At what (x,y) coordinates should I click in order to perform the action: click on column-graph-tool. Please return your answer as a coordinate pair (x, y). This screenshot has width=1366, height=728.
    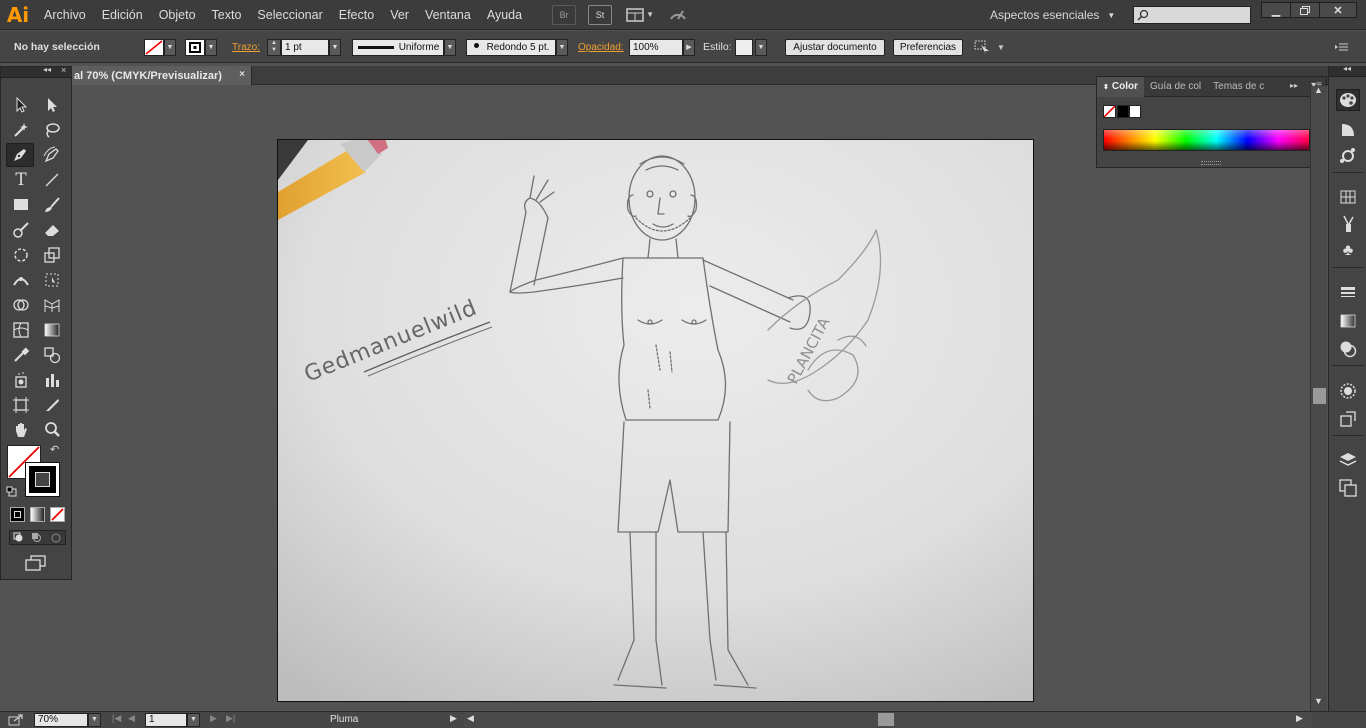
    Looking at the image, I should click on (52, 380).